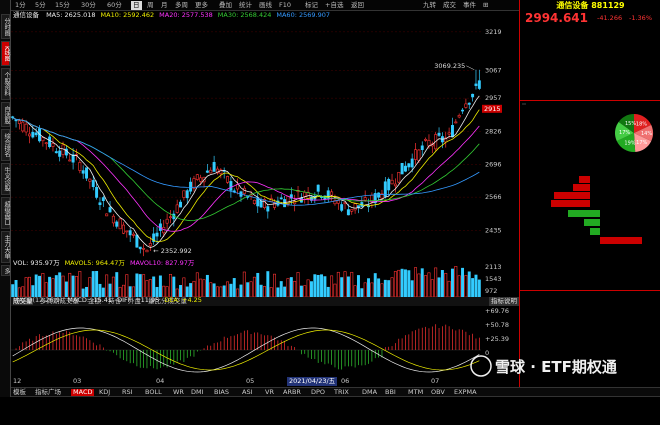 This screenshot has height=425, width=660. Describe the element at coordinates (438, 392) in the screenshot. I see `indicator-tab: OBV` at that location.